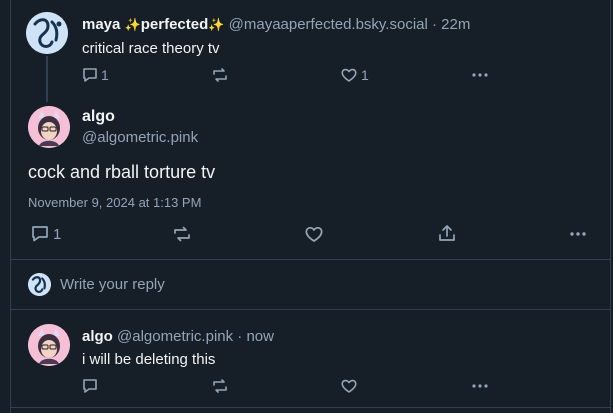 Image resolution: width=613 pixels, height=413 pixels. I want to click on thread-line, so click(47, 79).